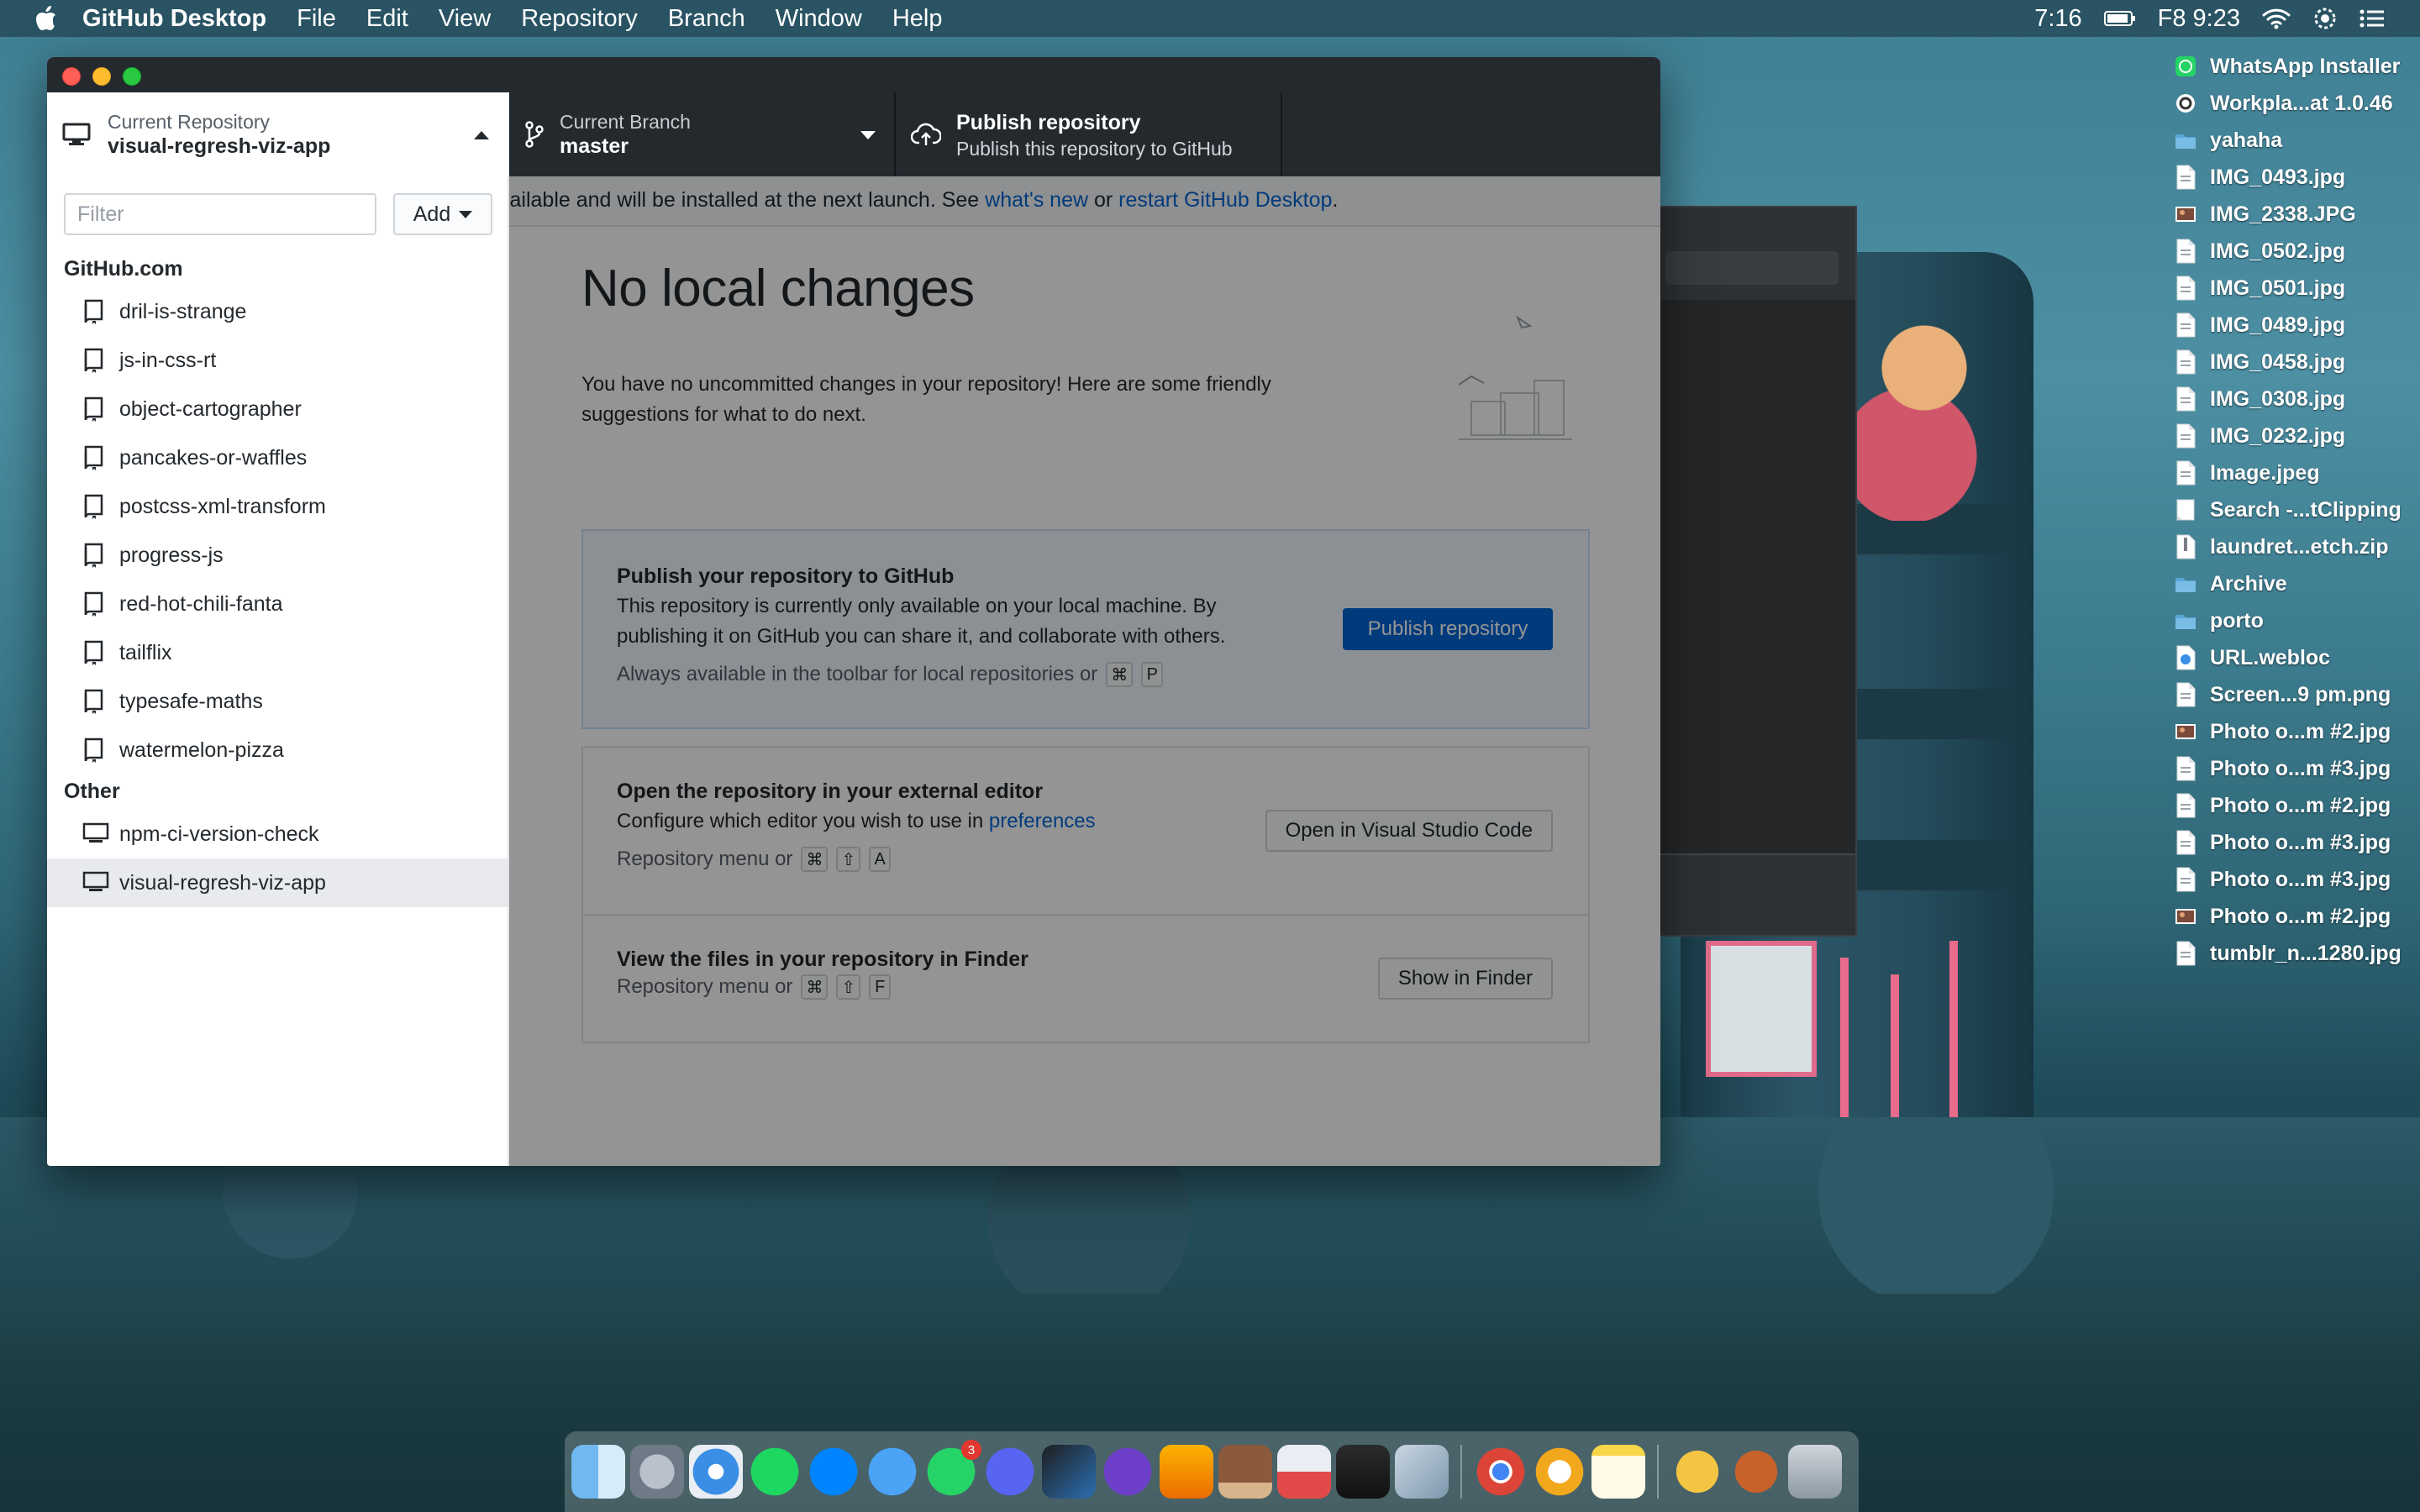 Image resolution: width=2420 pixels, height=1512 pixels. Describe the element at coordinates (833, 1472) in the screenshot. I see `messenger-icon` at that location.